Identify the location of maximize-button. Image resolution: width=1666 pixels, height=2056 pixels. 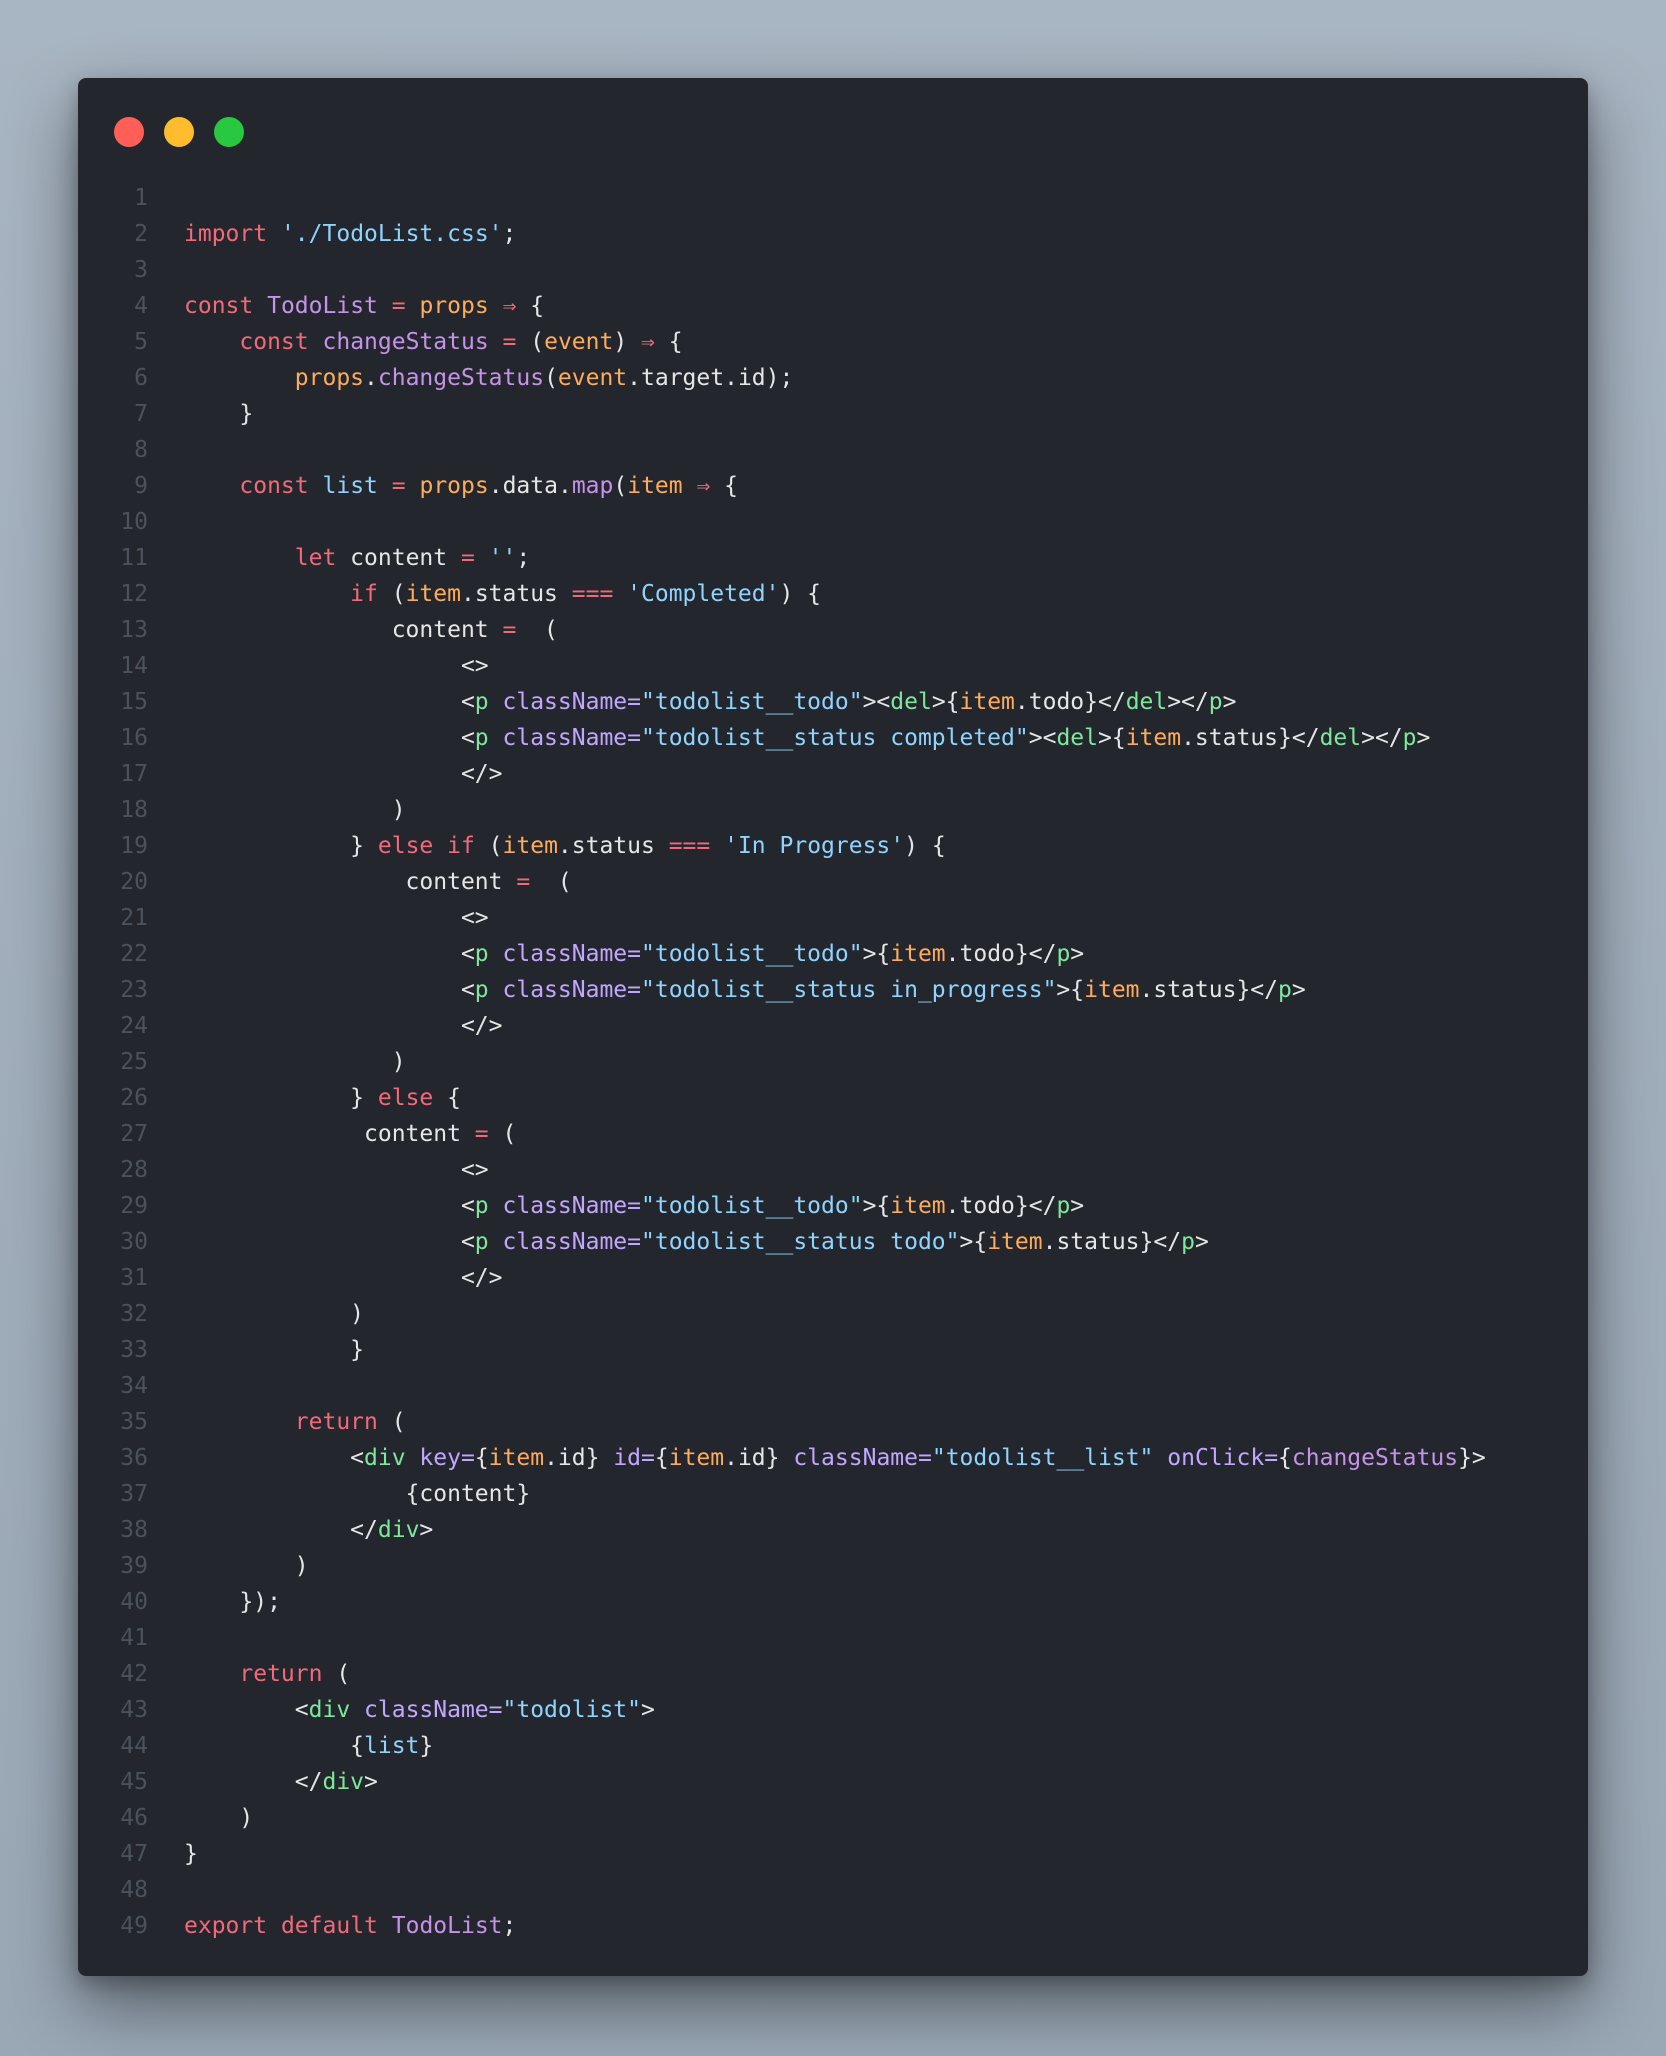
(229, 132).